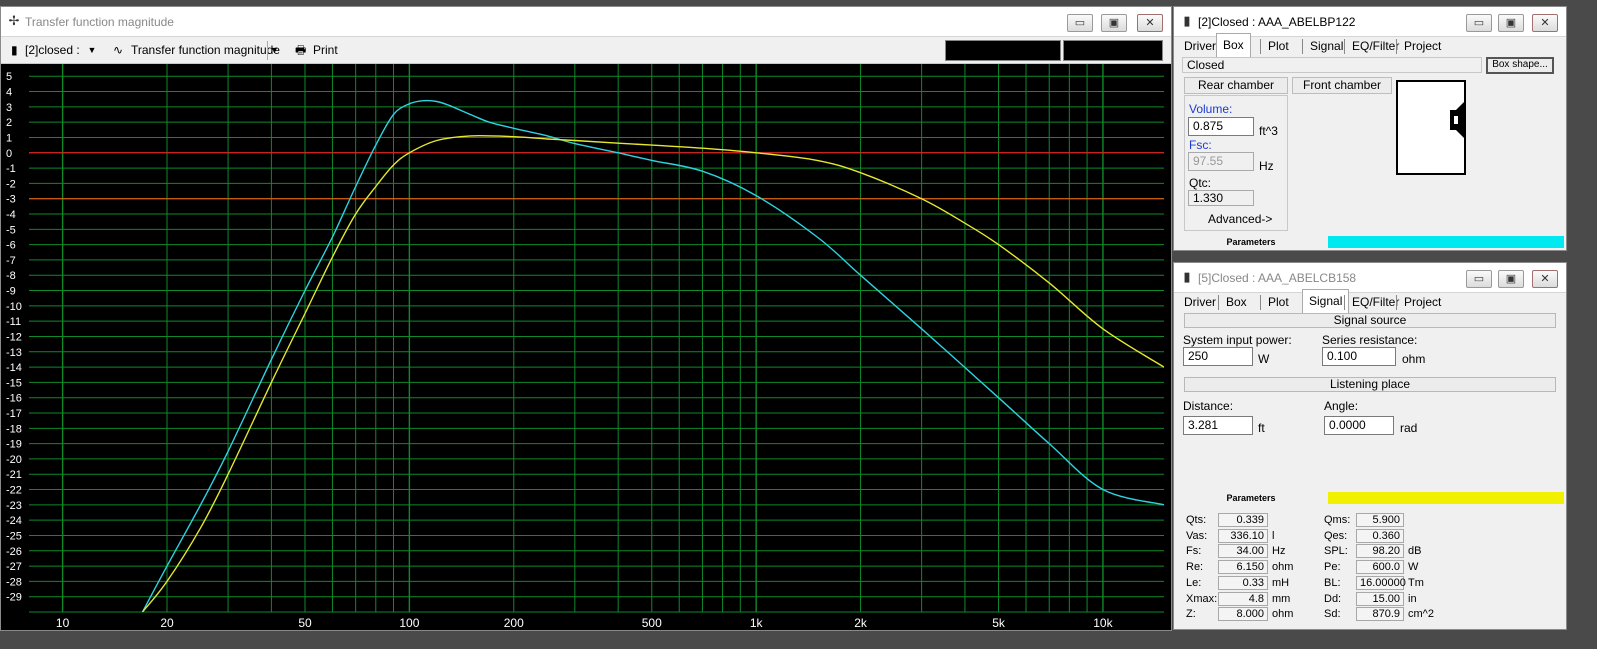 The width and height of the screenshot is (1597, 649). I want to click on fsc-field: 97.55, so click(1221, 161).